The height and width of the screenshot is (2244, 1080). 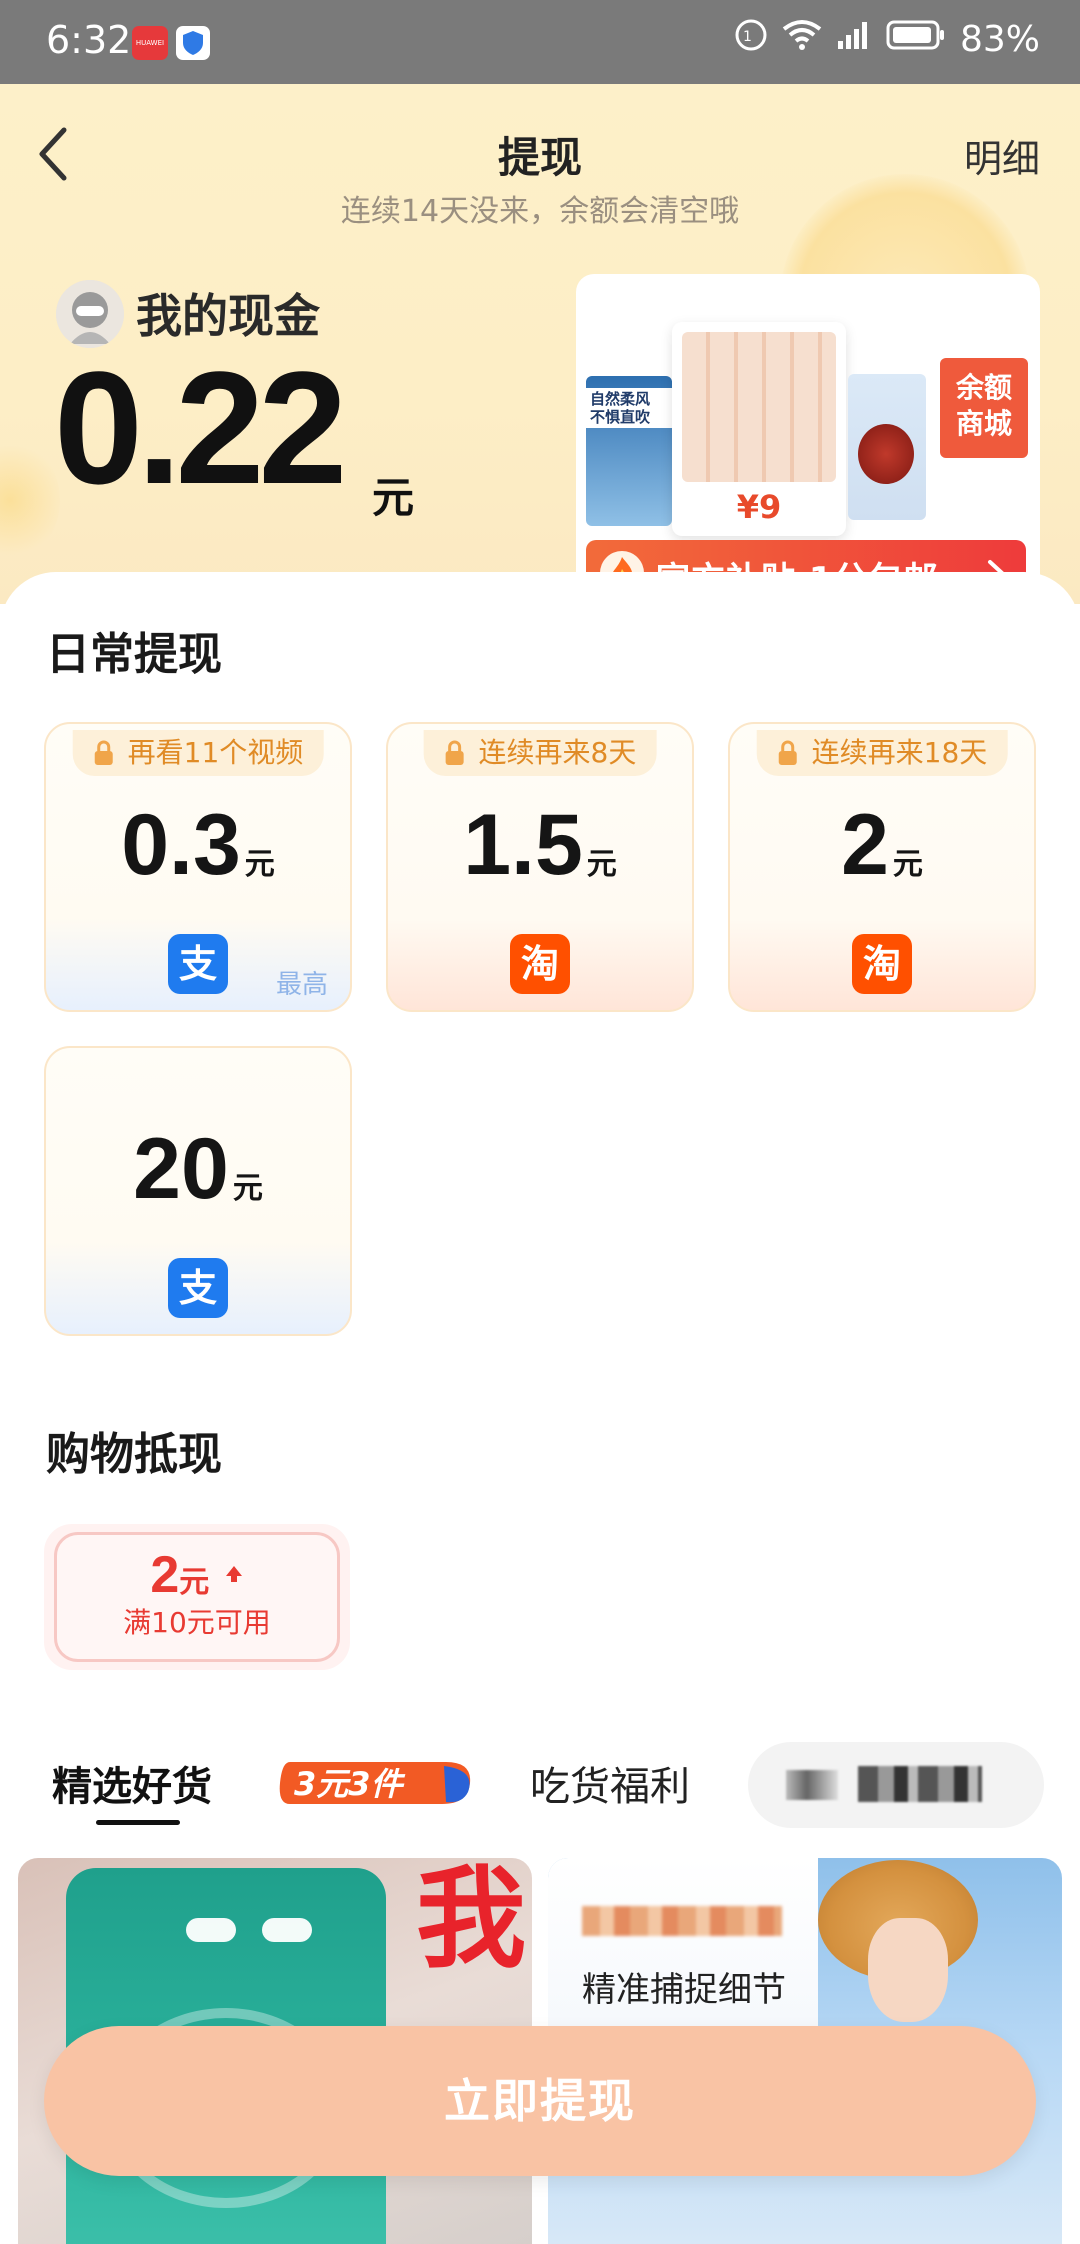 What do you see at coordinates (471, 1920) in the screenshot?
I see `product-ad-text: 我` at bounding box center [471, 1920].